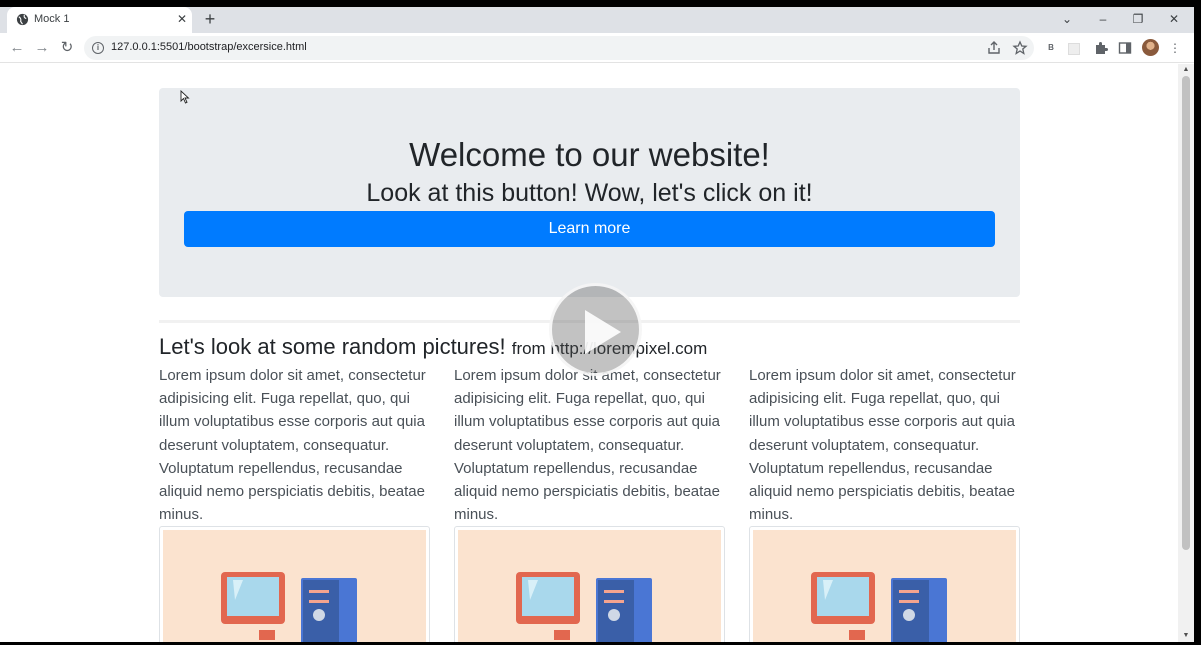 This screenshot has width=1201, height=645. Describe the element at coordinates (182, 19) in the screenshot. I see `close-tab-icon: ✕` at that location.